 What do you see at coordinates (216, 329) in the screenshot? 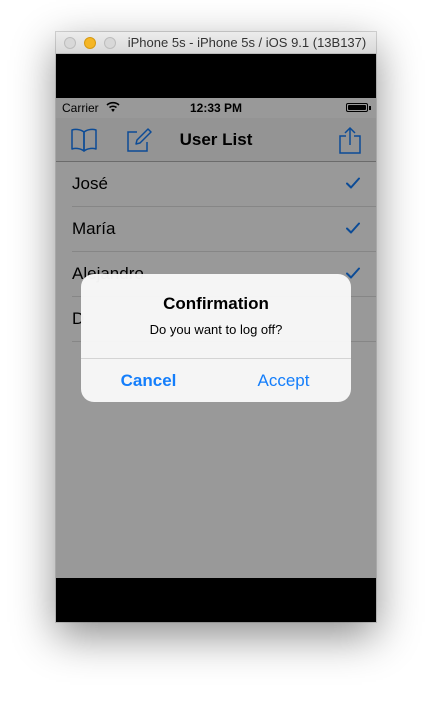
I see `alert-message: Do you want to log off?` at bounding box center [216, 329].